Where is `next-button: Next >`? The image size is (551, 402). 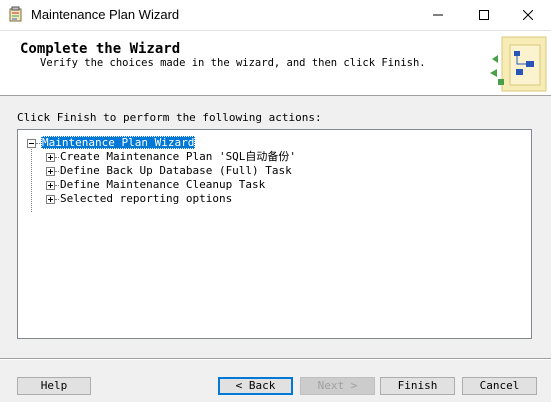 next-button: Next > is located at coordinates (337, 386).